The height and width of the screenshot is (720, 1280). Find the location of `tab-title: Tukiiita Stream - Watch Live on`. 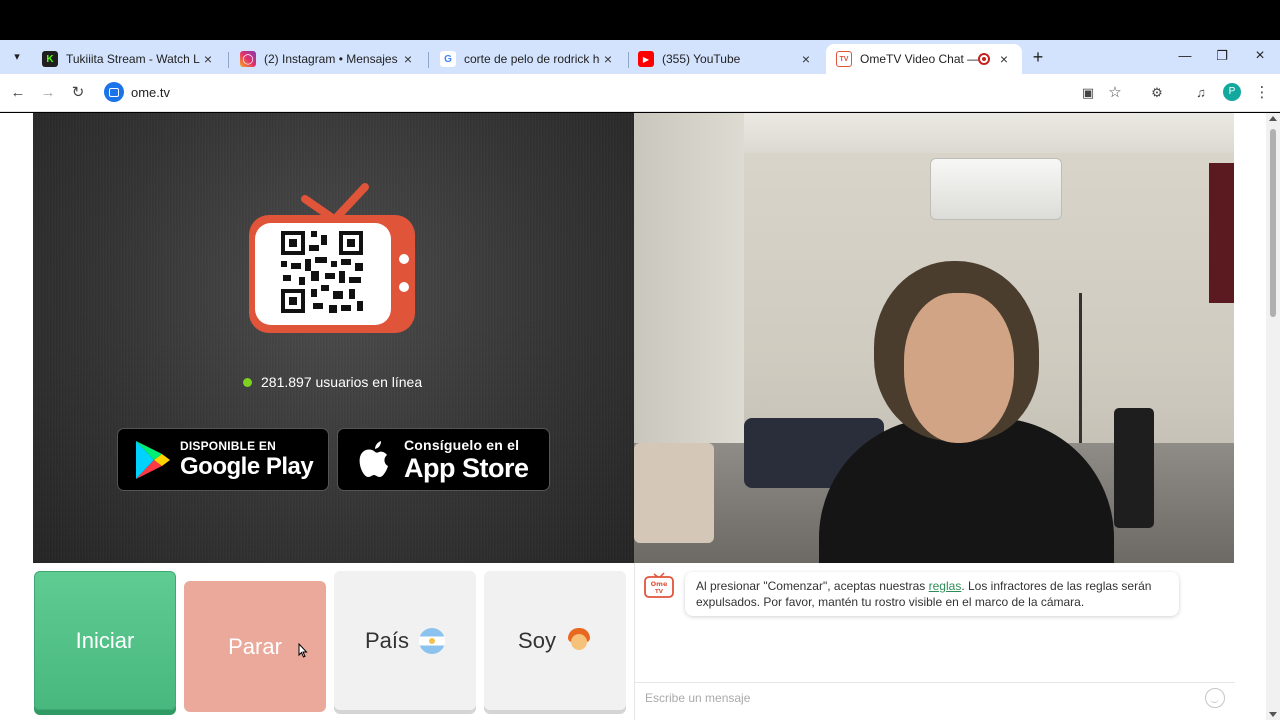

tab-title: Tukiiita Stream - Watch Live on is located at coordinates (133, 59).